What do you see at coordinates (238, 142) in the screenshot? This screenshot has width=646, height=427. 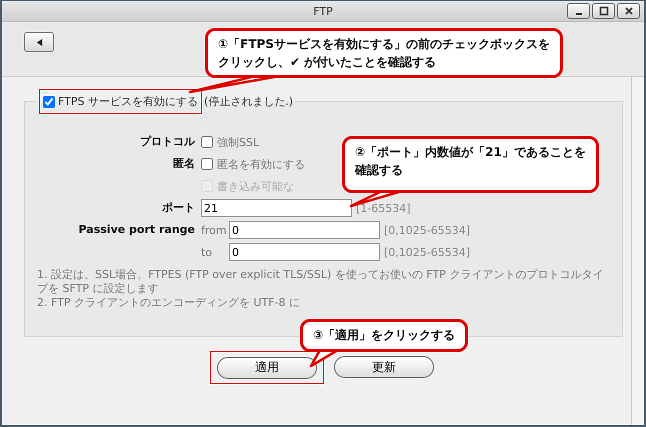 I see `option-label: 強制SSL` at bounding box center [238, 142].